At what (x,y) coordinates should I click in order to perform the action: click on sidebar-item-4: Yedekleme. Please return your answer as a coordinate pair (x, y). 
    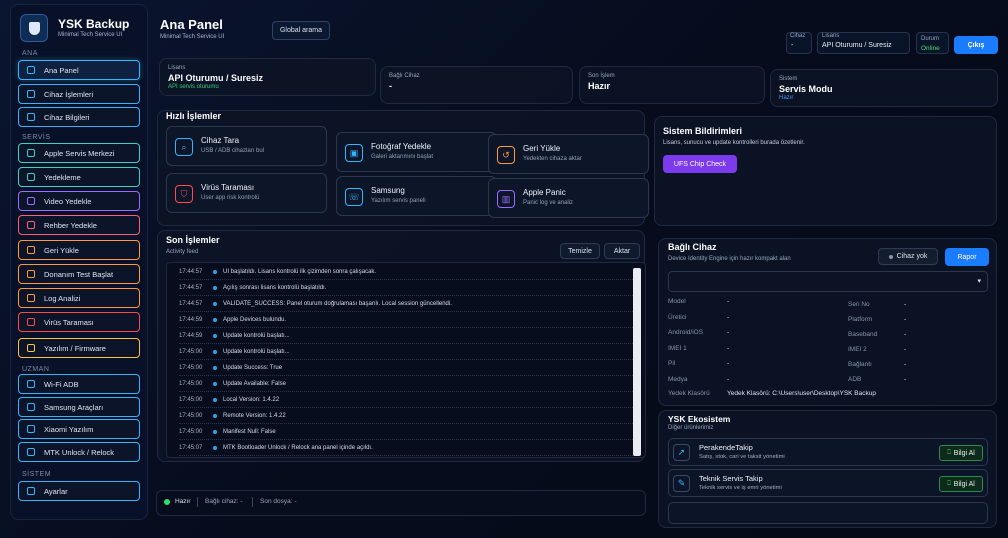
    Looking at the image, I should click on (79, 177).